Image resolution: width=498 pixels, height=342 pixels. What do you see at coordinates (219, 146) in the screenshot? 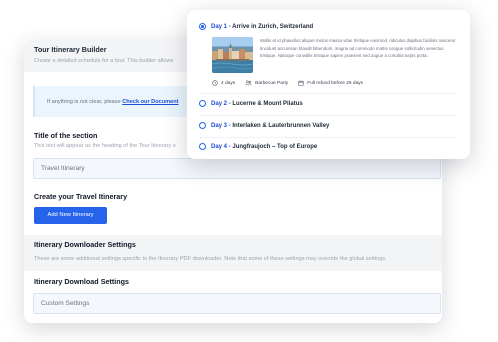
I see `day-4-number: Day 4` at bounding box center [219, 146].